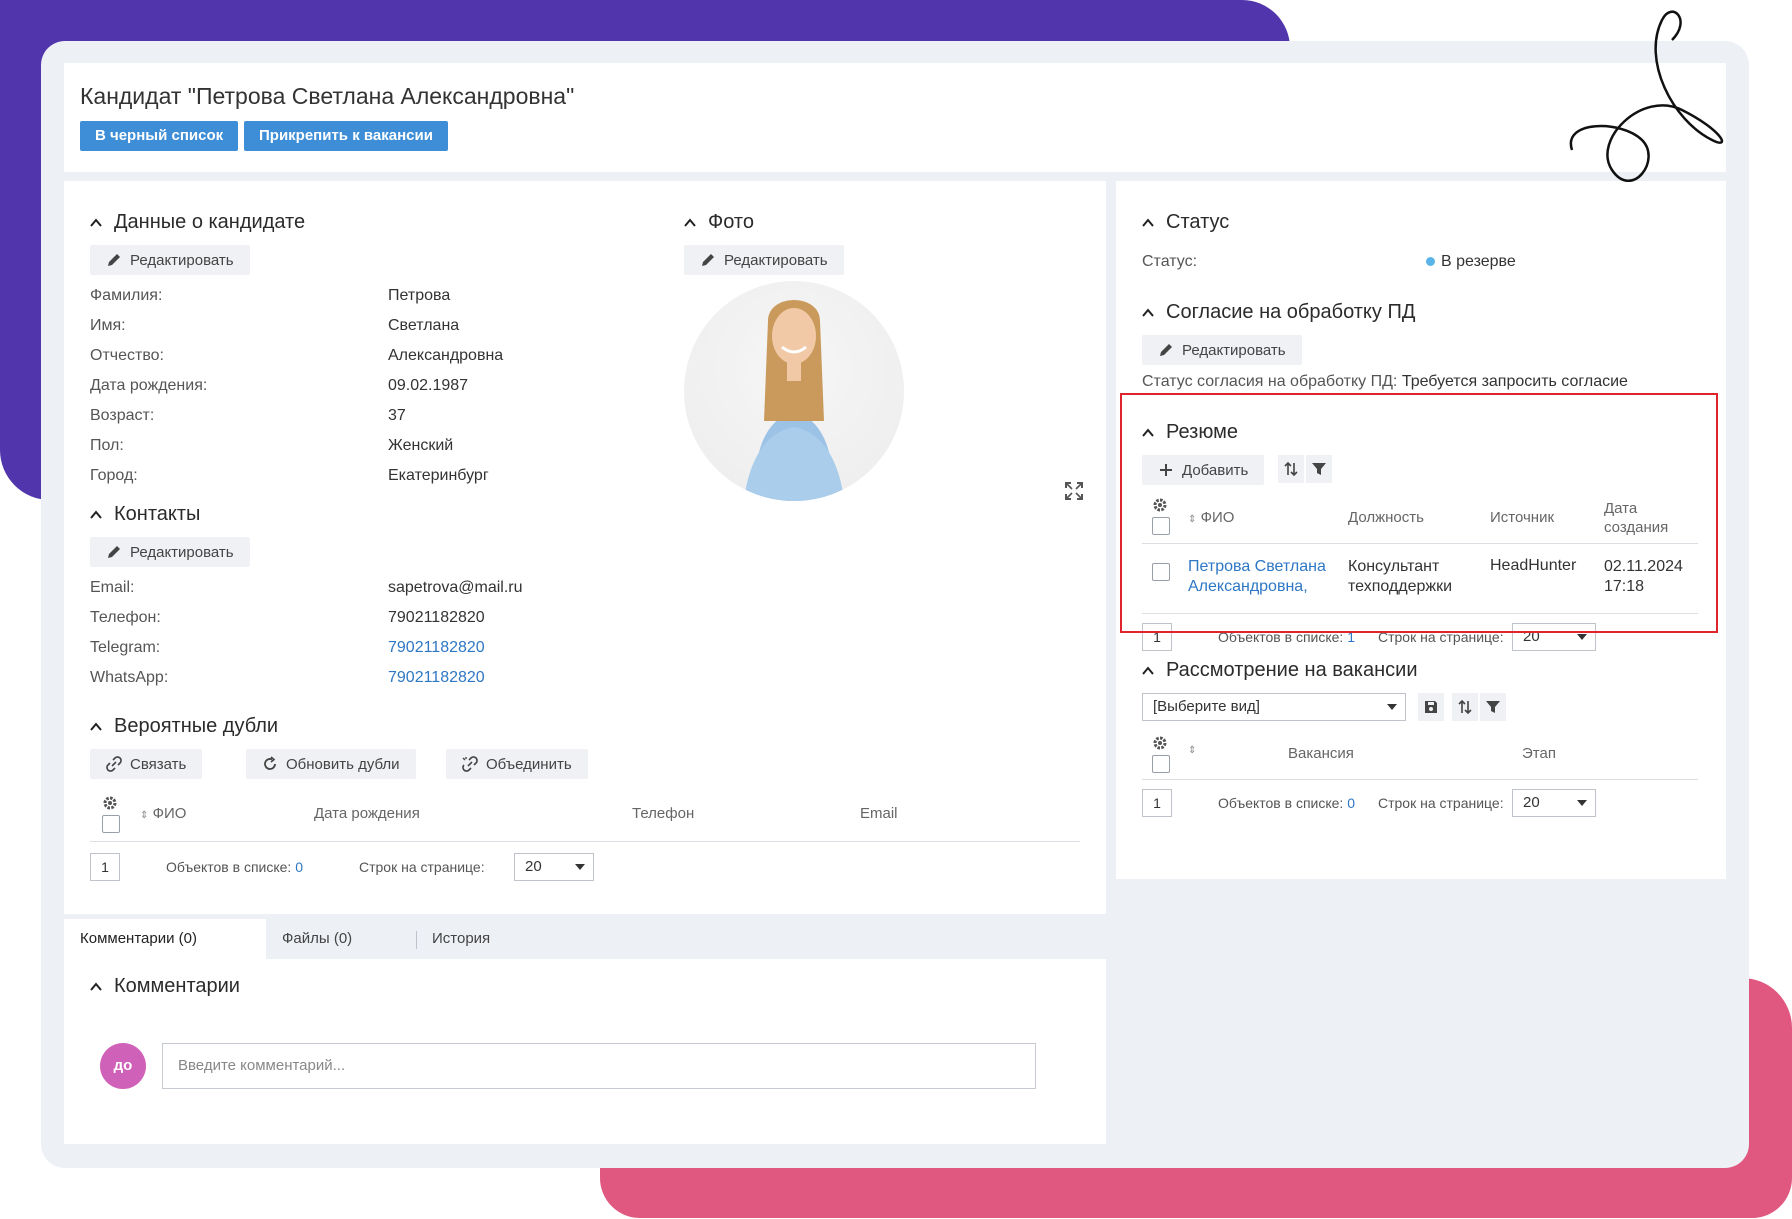  Describe the element at coordinates (127, 355) in the screenshot. I see `field-label-patronymic: Отчество:` at that location.